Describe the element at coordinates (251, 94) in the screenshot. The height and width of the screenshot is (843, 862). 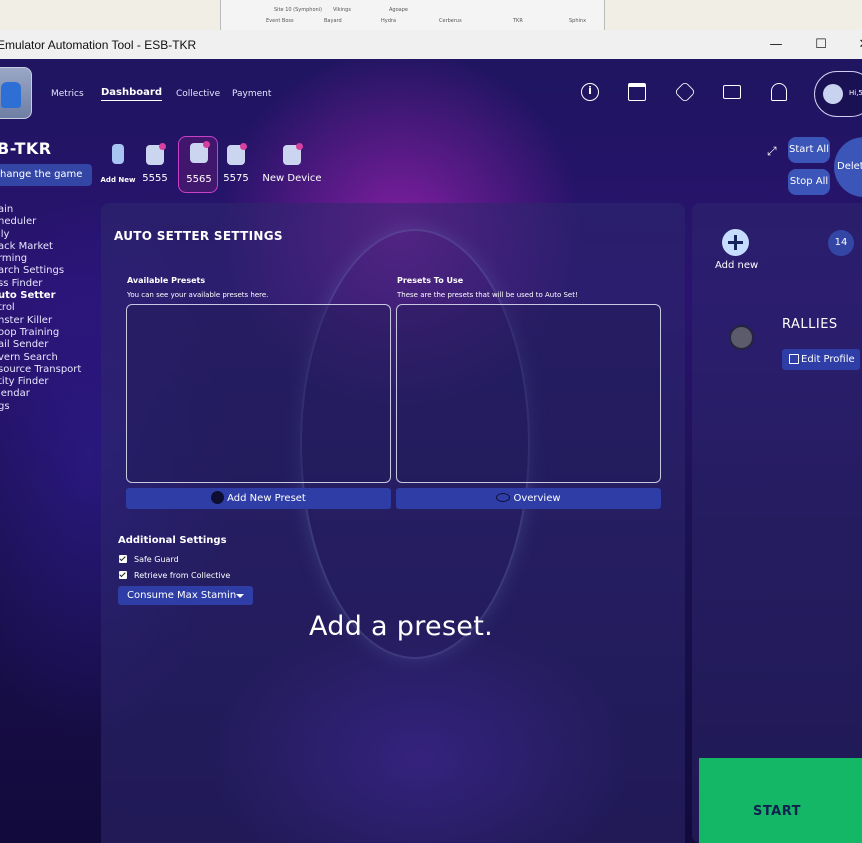
I see `nav-payment: Payment` at that location.